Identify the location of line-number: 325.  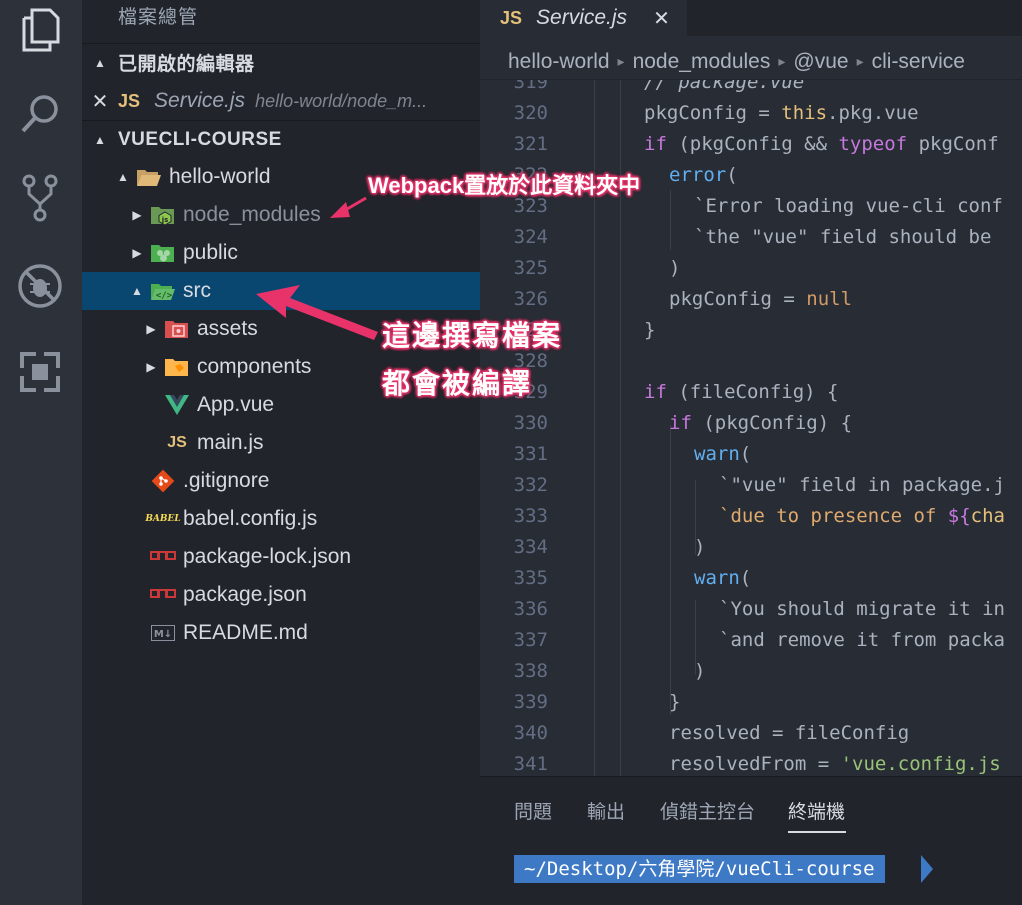
(530, 268).